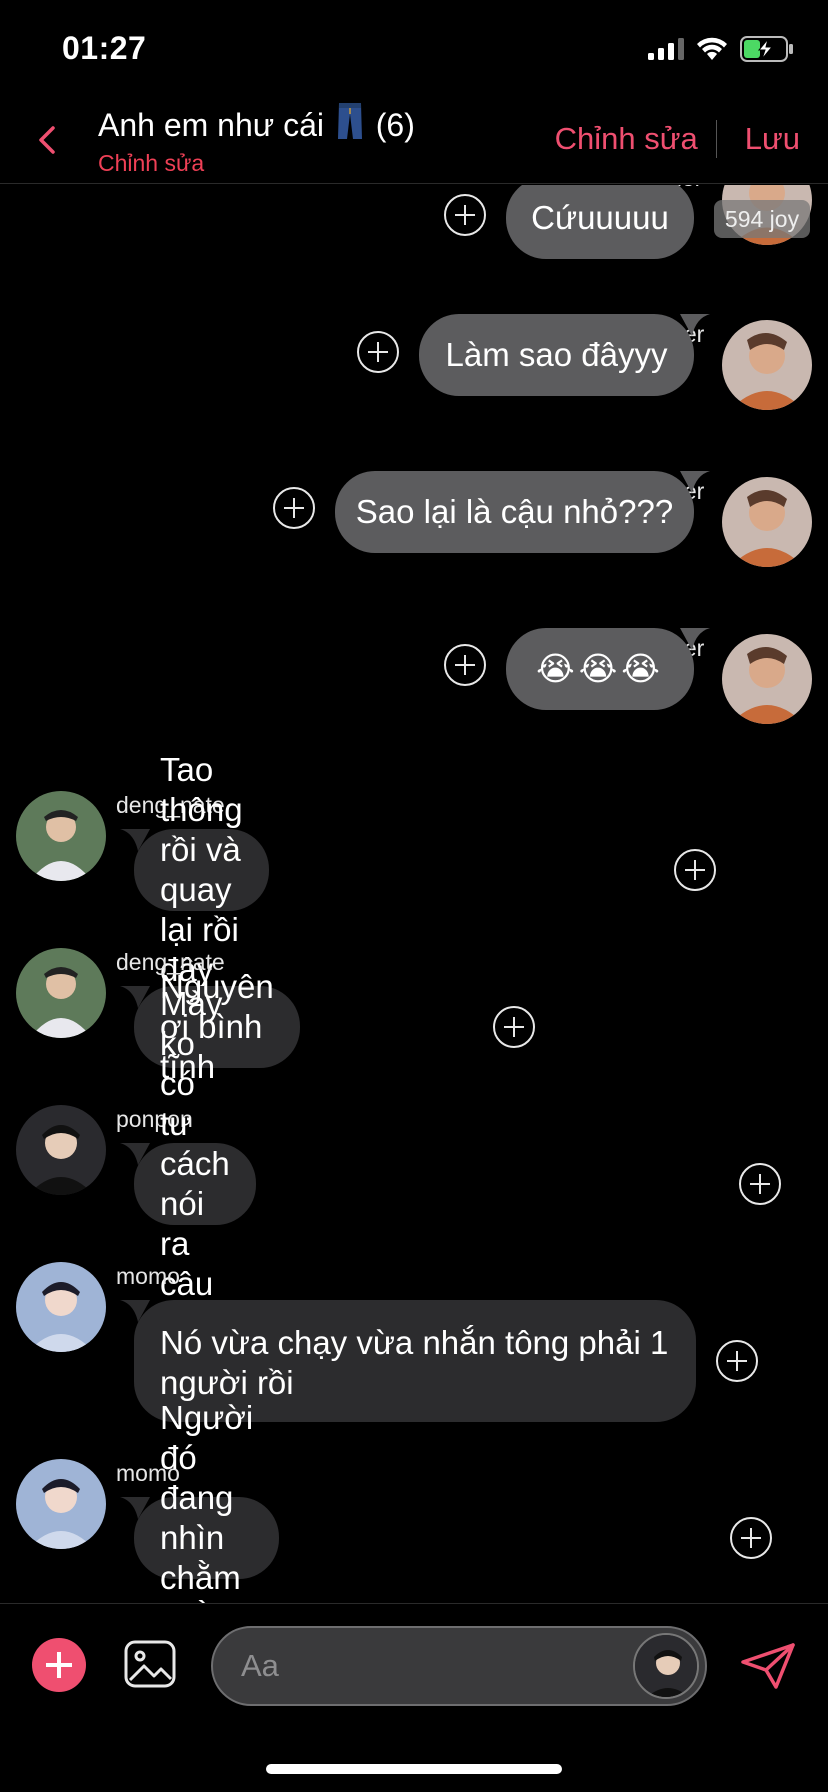 This screenshot has width=828, height=1792. I want to click on message-bubble: Cứuuuuu, so click(600, 222).